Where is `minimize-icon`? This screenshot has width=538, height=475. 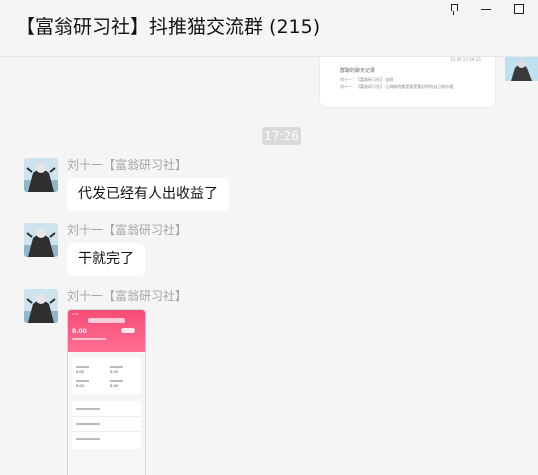 minimize-icon is located at coordinates (486, 9).